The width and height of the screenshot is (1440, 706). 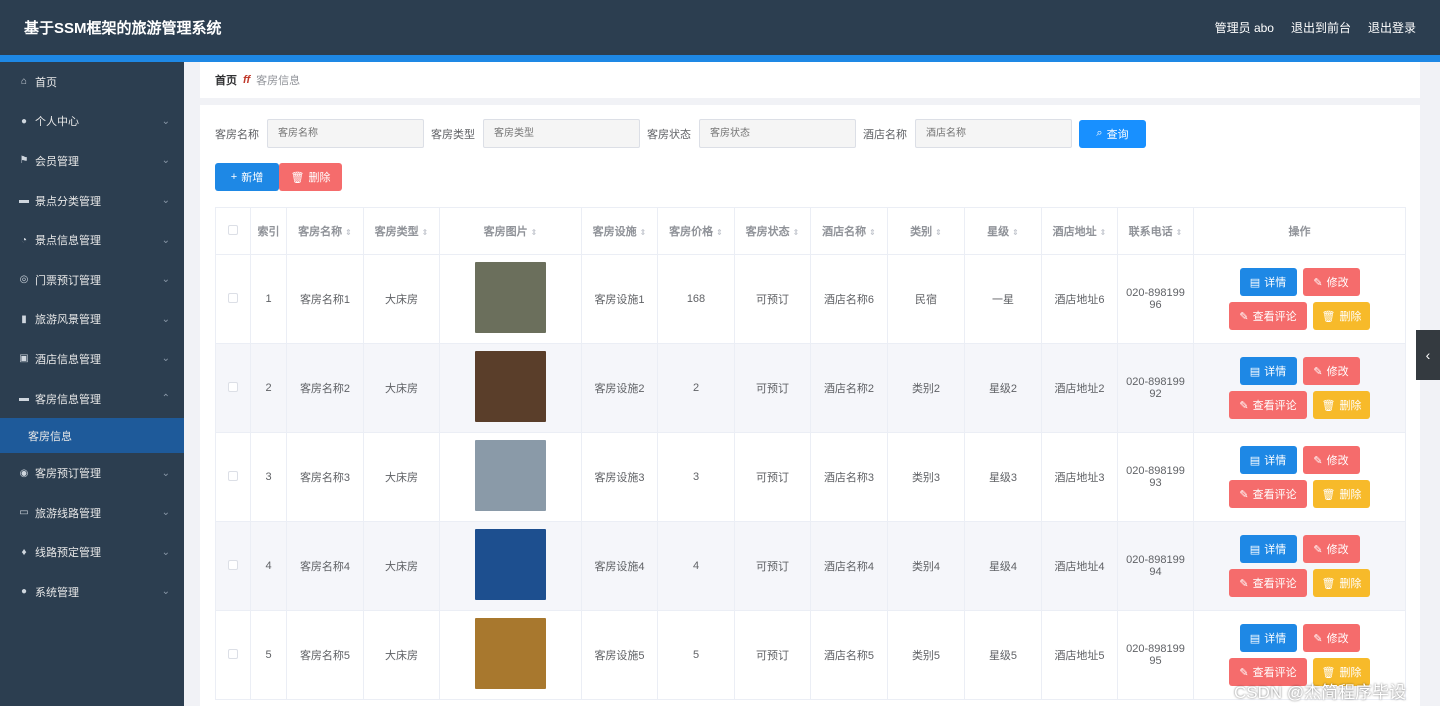 What do you see at coordinates (92, 82) in the screenshot?
I see `sidebar-item-0: ⌂ 首页` at bounding box center [92, 82].